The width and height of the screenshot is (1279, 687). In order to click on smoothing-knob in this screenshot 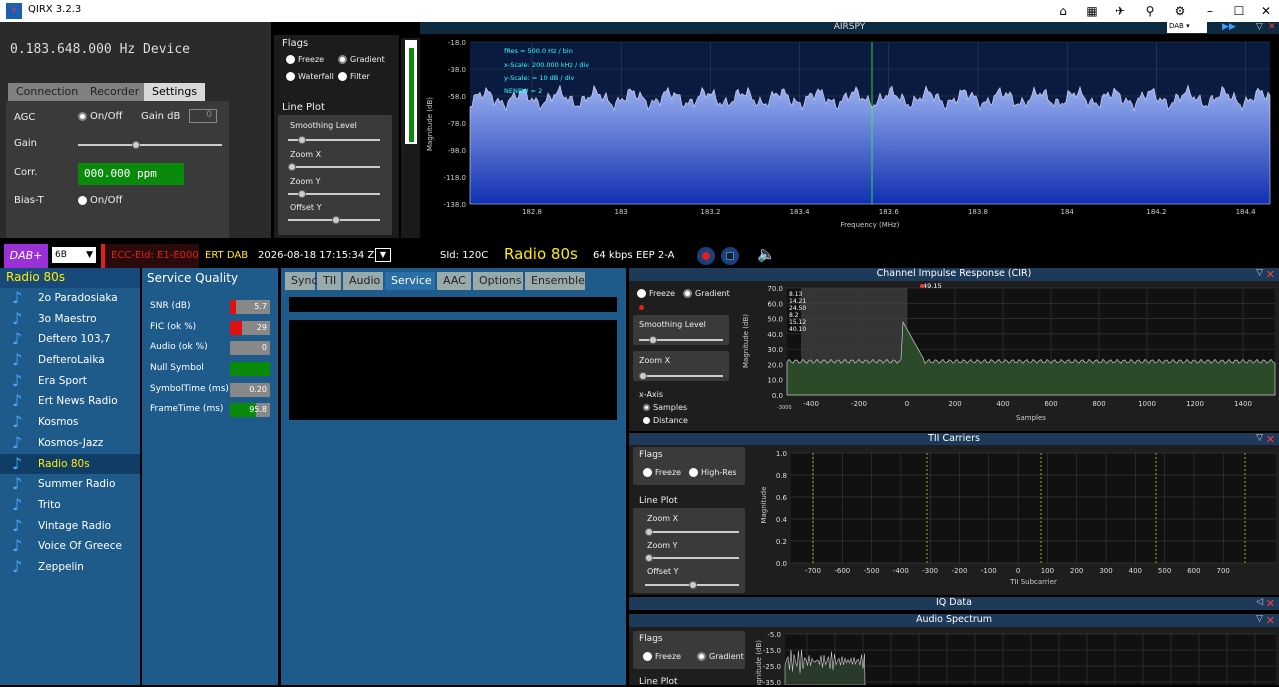, I will do `click(302, 140)`.